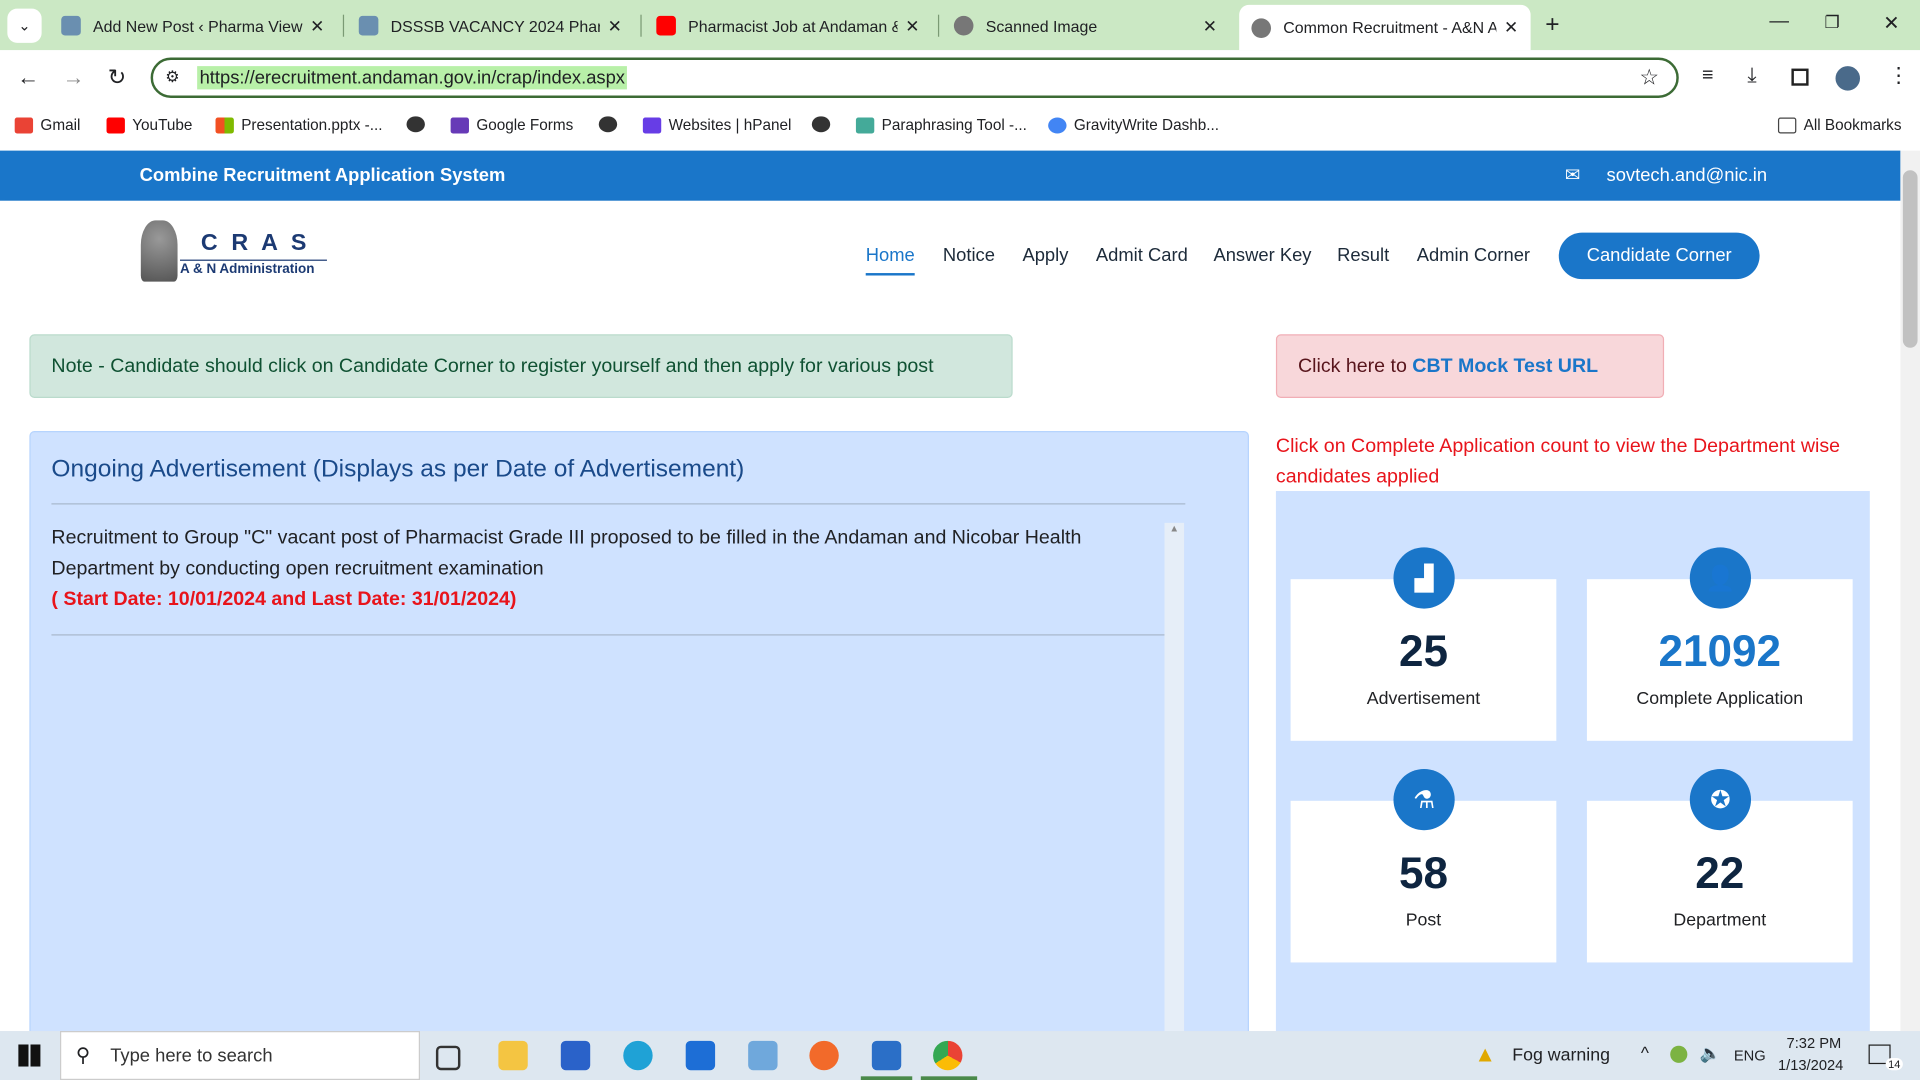 This screenshot has width=1920, height=1080. What do you see at coordinates (1839, 124) in the screenshot?
I see `all-bookmarks: All Bookmarks` at bounding box center [1839, 124].